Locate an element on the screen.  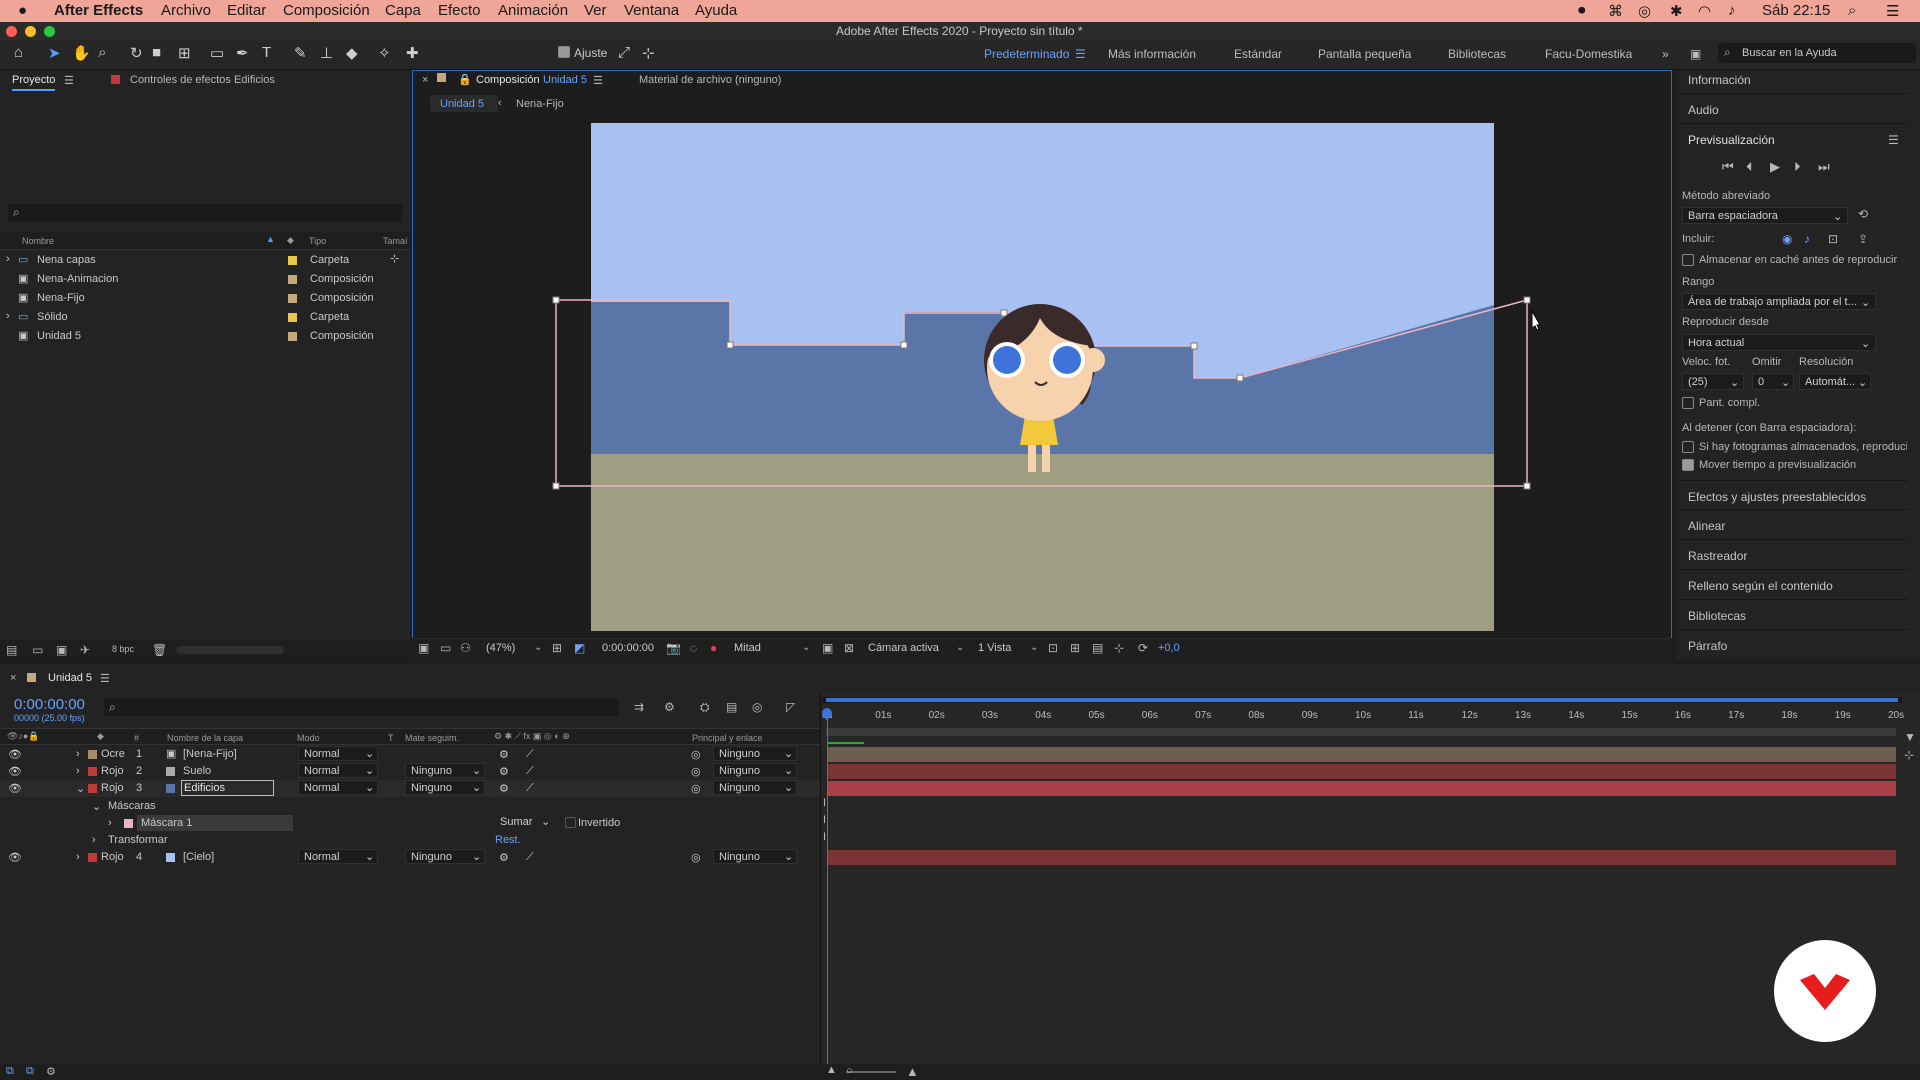
graph-editor-icon: ◸ is located at coordinates (790, 707).